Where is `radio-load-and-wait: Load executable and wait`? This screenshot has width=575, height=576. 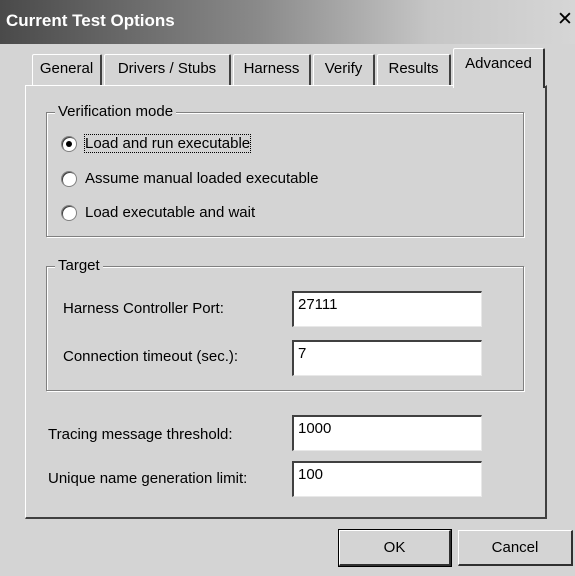 radio-load-and-wait: Load executable and wait is located at coordinates (211, 215).